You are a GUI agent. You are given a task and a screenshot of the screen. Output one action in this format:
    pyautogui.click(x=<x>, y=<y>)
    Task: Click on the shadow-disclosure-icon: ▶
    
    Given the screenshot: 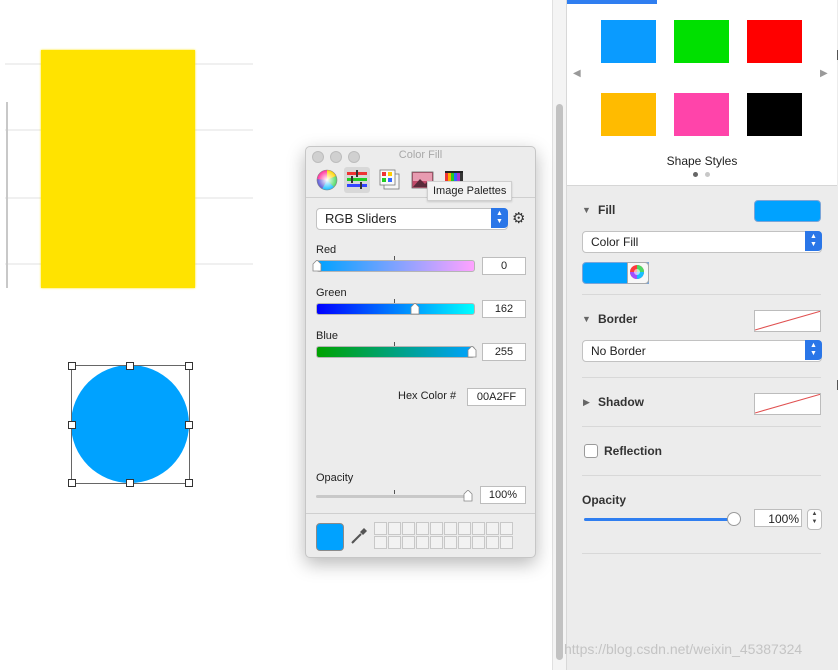 What is the action you would take?
    pyautogui.click(x=586, y=402)
    